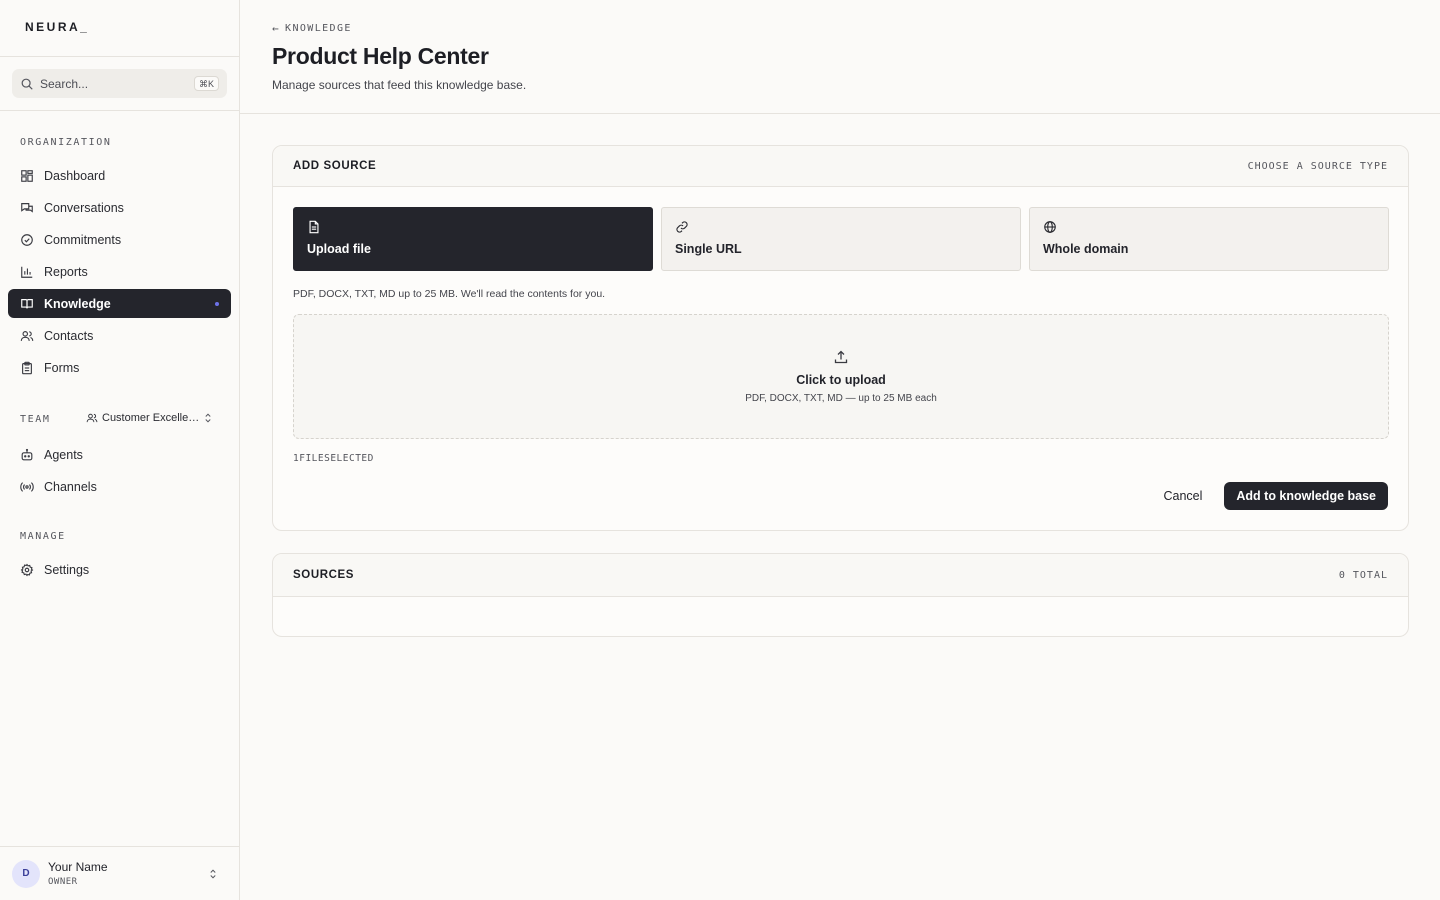 The image size is (1440, 900). I want to click on sidebar-item-label: Knowledge, so click(77, 303).